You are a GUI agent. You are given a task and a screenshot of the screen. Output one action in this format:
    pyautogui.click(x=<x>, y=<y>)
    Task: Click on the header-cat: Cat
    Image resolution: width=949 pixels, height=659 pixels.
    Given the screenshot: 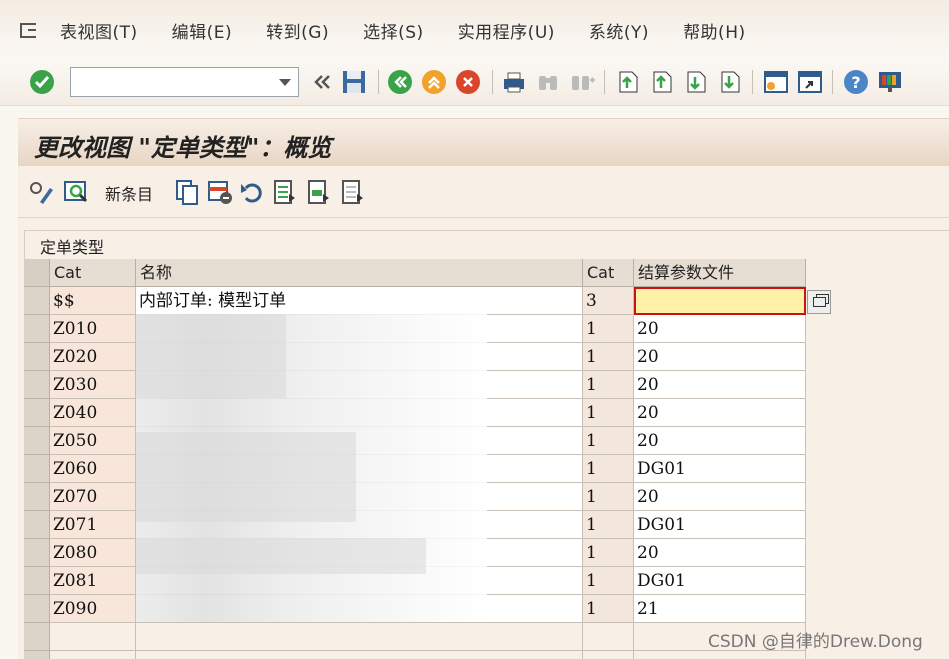 What is the action you would take?
    pyautogui.click(x=93, y=273)
    